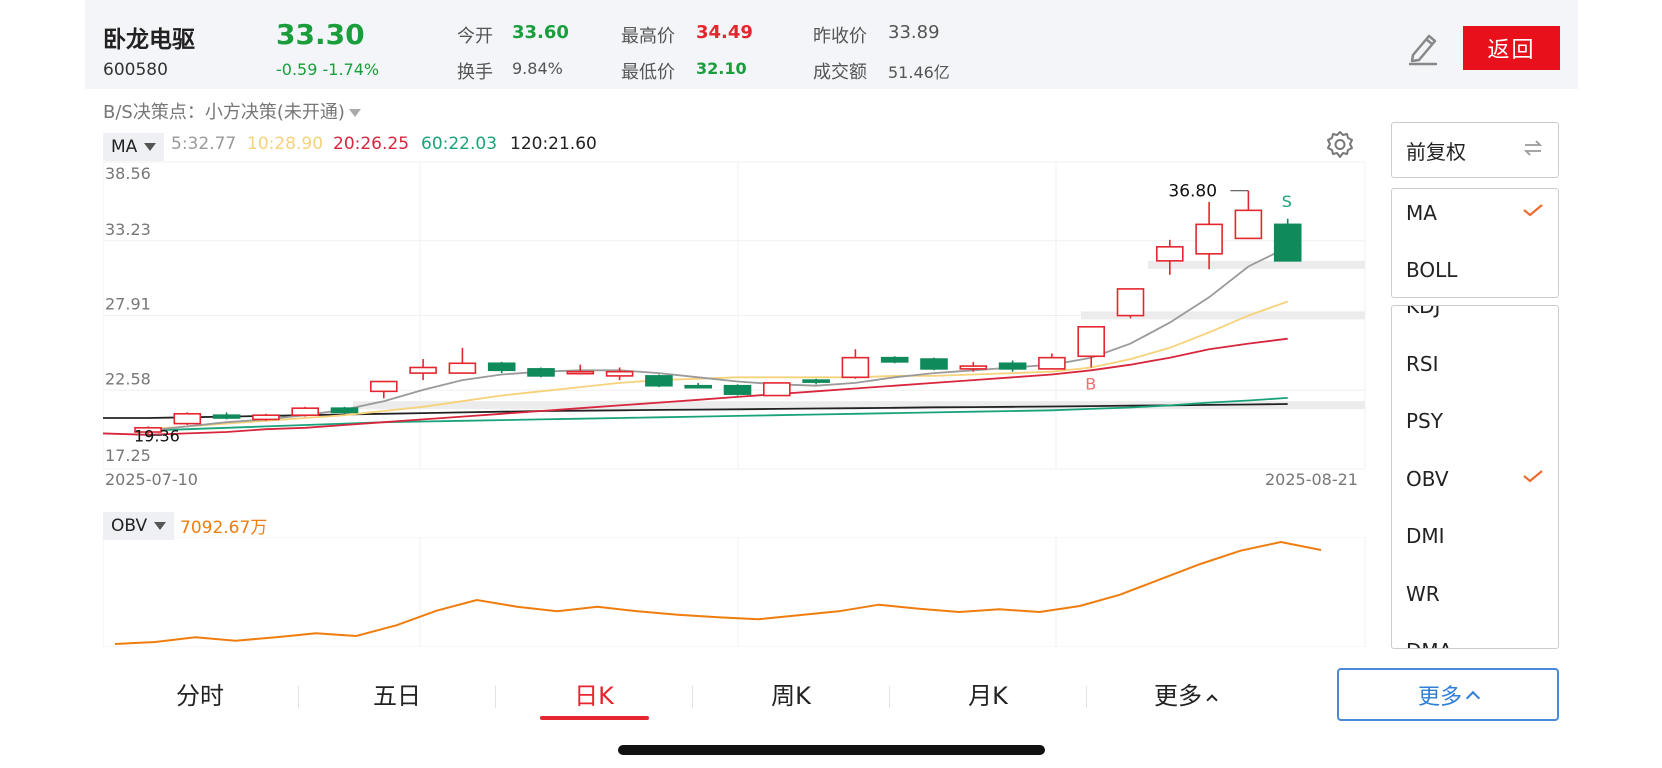 The width and height of the screenshot is (1662, 768). What do you see at coordinates (1439, 697) in the screenshot?
I see `more-button-label: 更多` at bounding box center [1439, 697].